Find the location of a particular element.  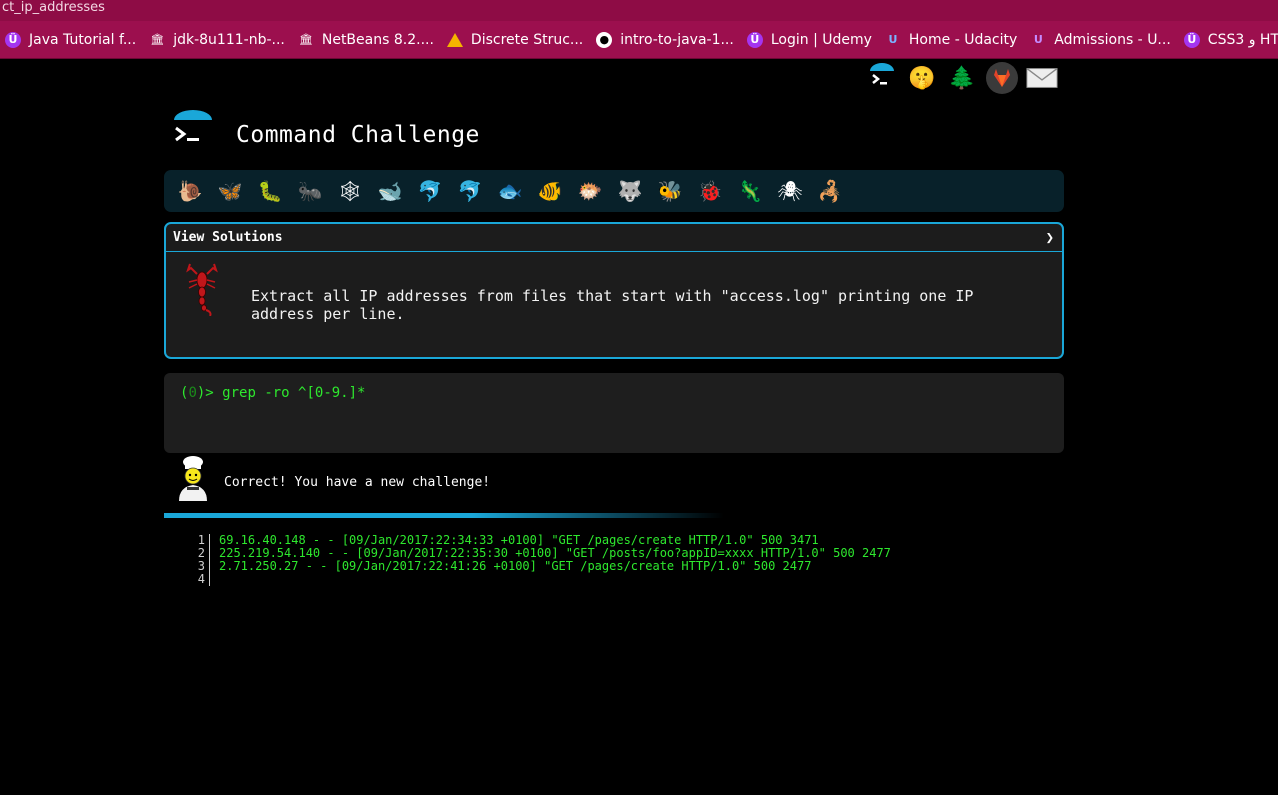

bookmark-udacity-home: U Home - Udacity is located at coordinates (951, 40).